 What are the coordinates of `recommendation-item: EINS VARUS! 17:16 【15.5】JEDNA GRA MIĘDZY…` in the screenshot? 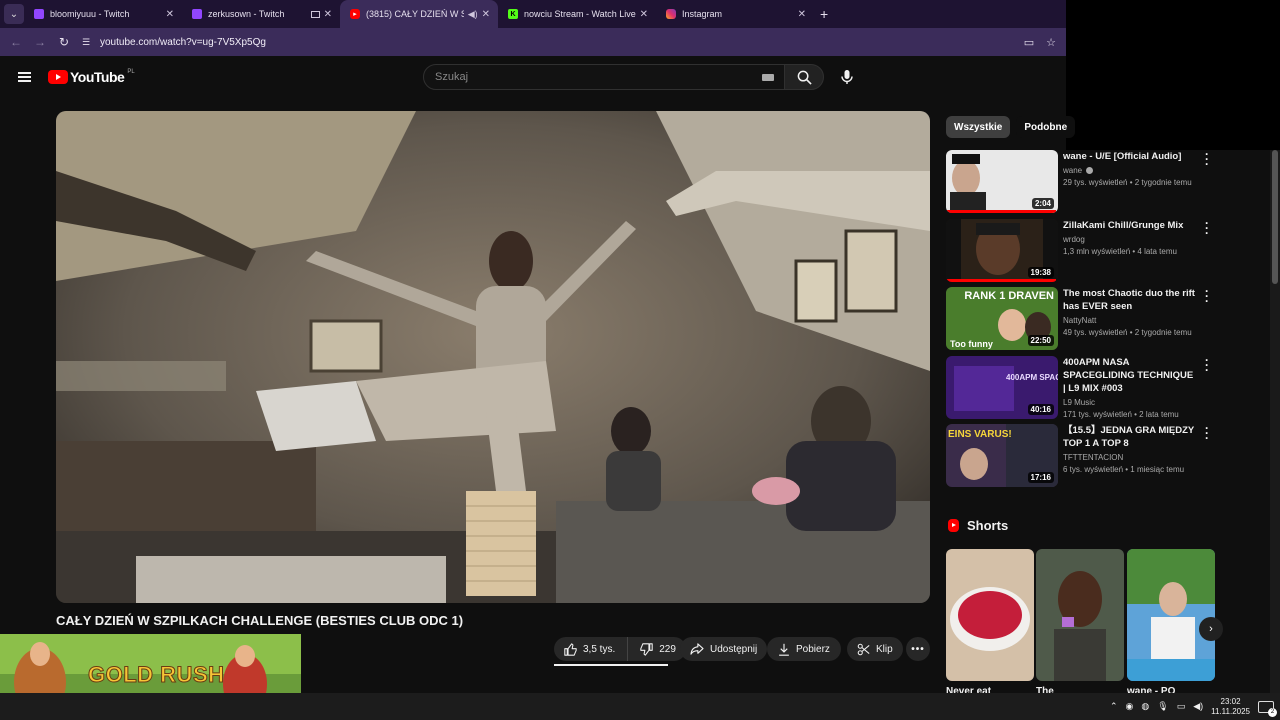 It's located at (1083, 455).